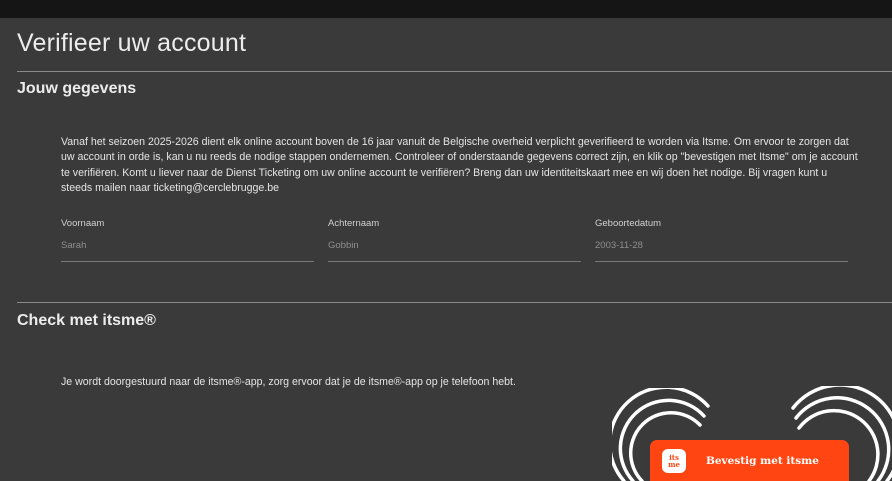  What do you see at coordinates (354, 223) in the screenshot?
I see `last-name-label: Achternaam` at bounding box center [354, 223].